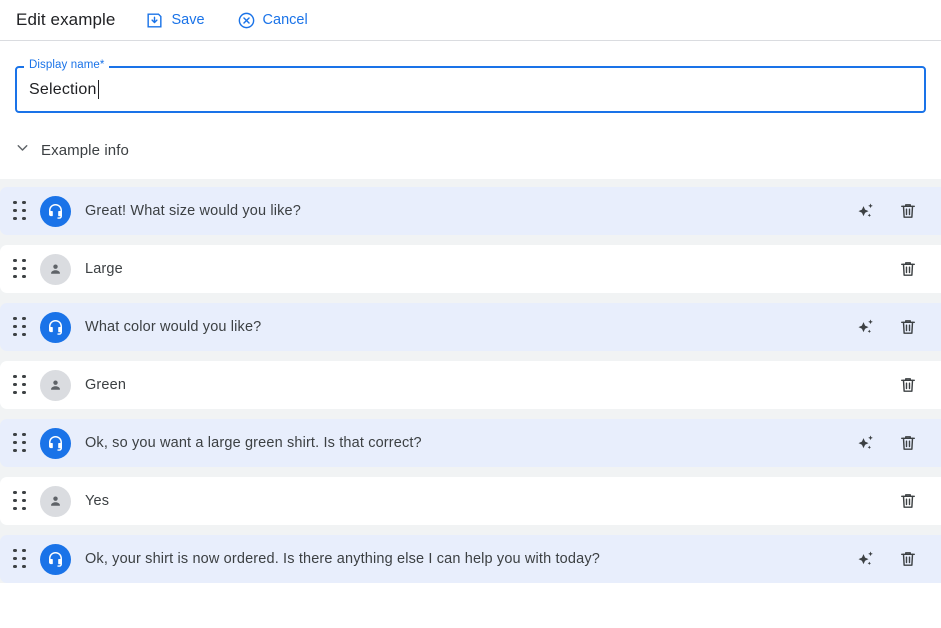 This screenshot has width=941, height=628. Describe the element at coordinates (85, 150) in the screenshot. I see `example-info-label: Example info` at that location.